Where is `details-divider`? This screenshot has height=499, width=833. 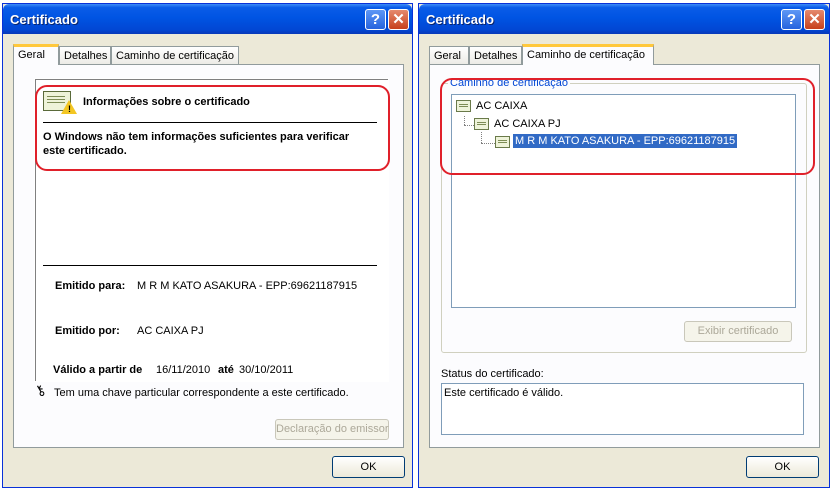 details-divider is located at coordinates (210, 265).